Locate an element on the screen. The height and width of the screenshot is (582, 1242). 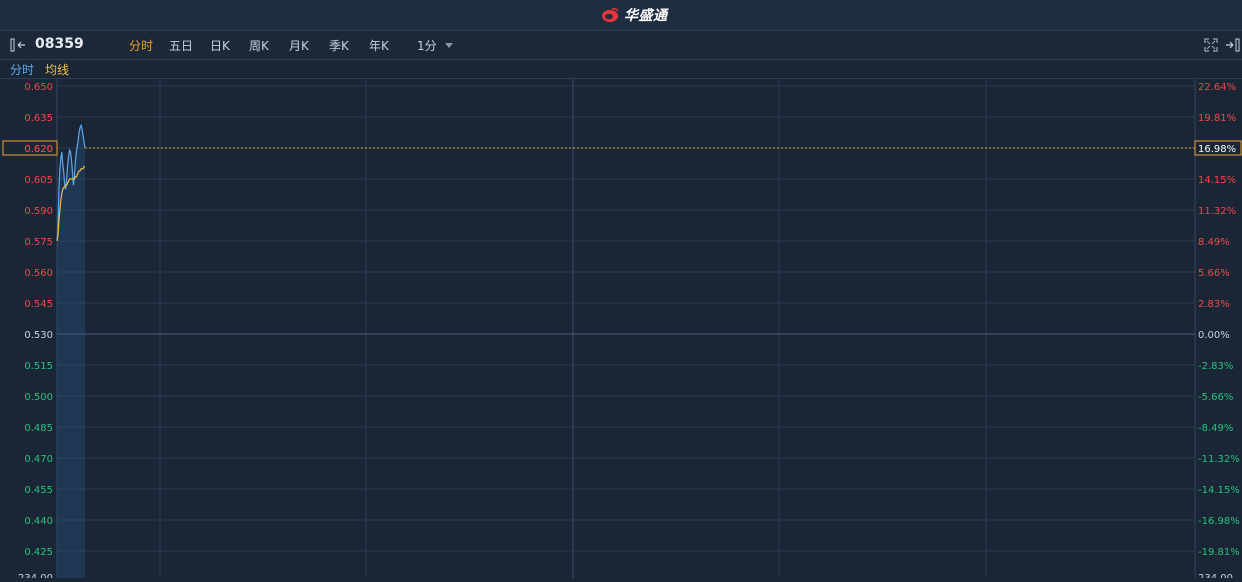
percent-tick-label: 22.64% is located at coordinates (1217, 87).